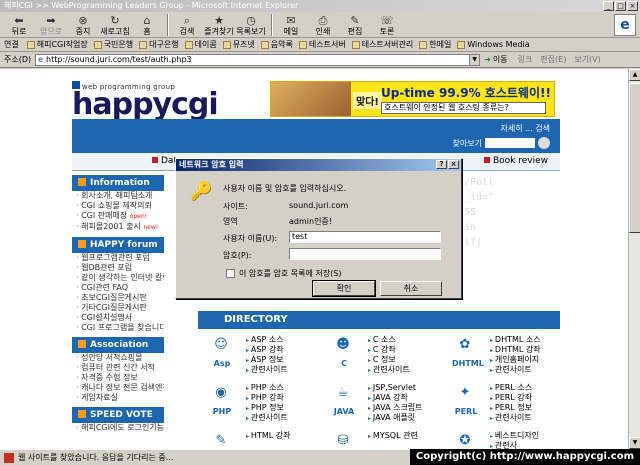 The width and height of the screenshot is (640, 465). What do you see at coordinates (283, 273) in the screenshot?
I see `save-password-checkbox: 이 암호를 암호 목록에 저장(S)` at bounding box center [283, 273].